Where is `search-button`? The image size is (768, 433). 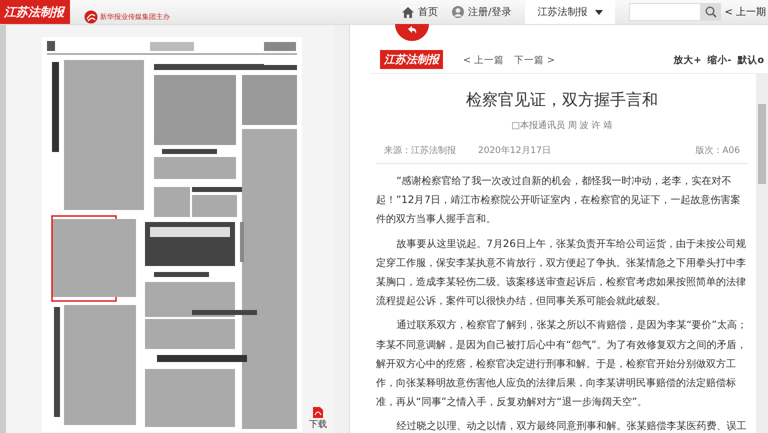 search-button is located at coordinates (711, 12).